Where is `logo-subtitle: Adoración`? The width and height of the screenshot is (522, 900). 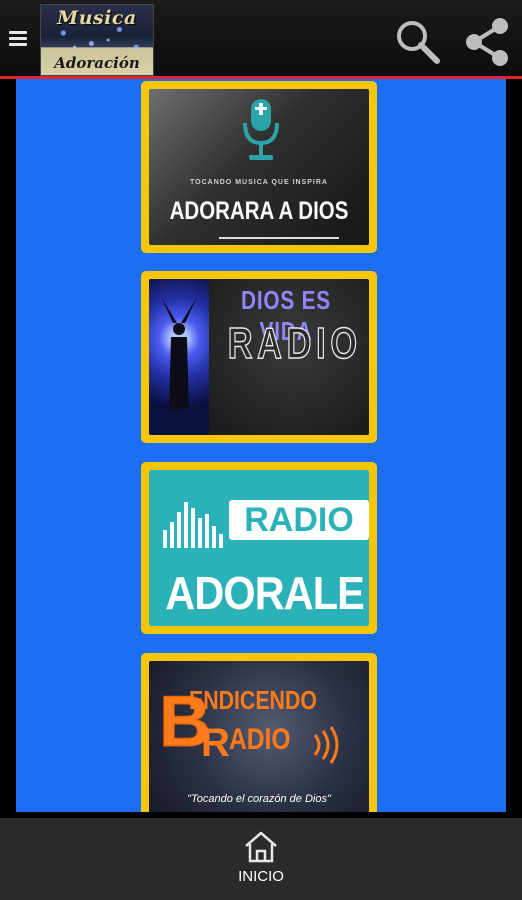
logo-subtitle: Adoración is located at coordinates (97, 63).